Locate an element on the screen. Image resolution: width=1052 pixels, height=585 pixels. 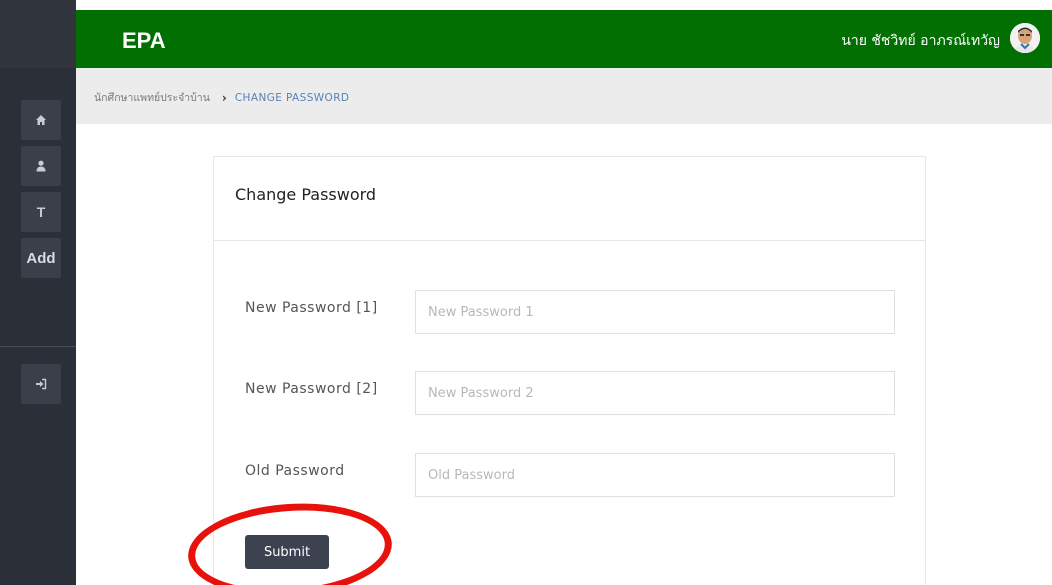
card-header: Change Password is located at coordinates (569, 199).